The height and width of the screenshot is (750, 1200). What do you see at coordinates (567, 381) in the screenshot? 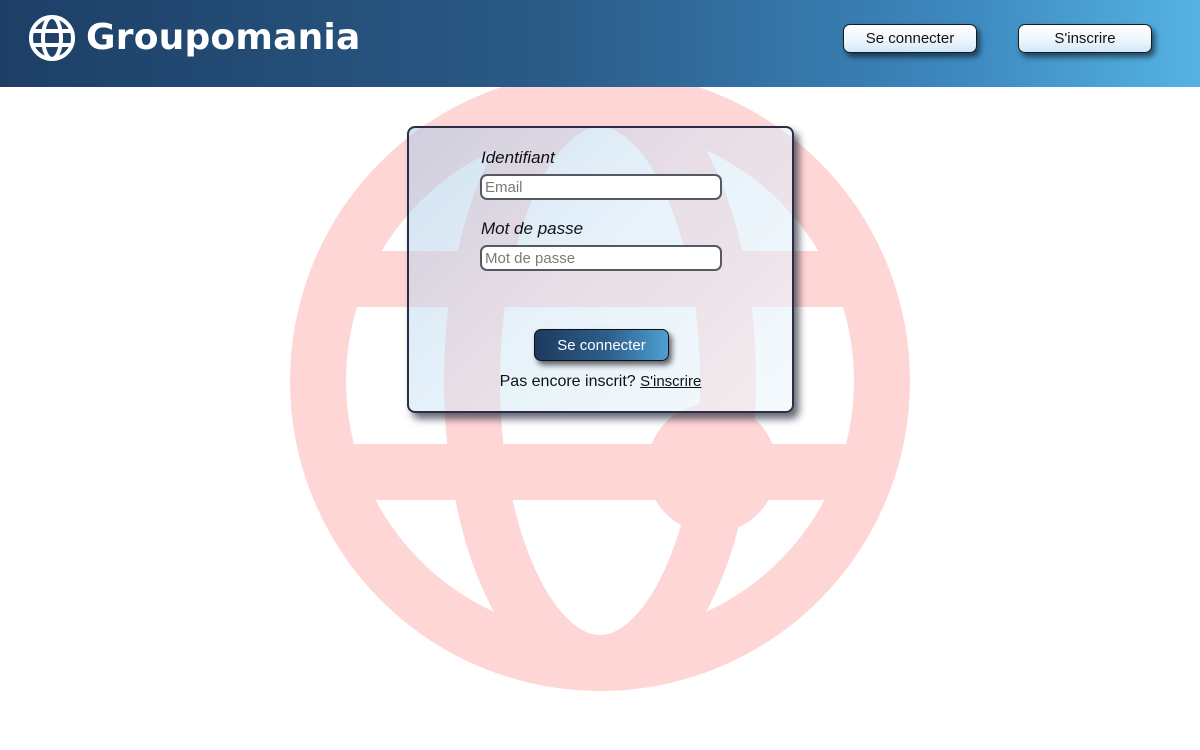
I see `signup-prompt-text: Pas encore inscrit?` at bounding box center [567, 381].